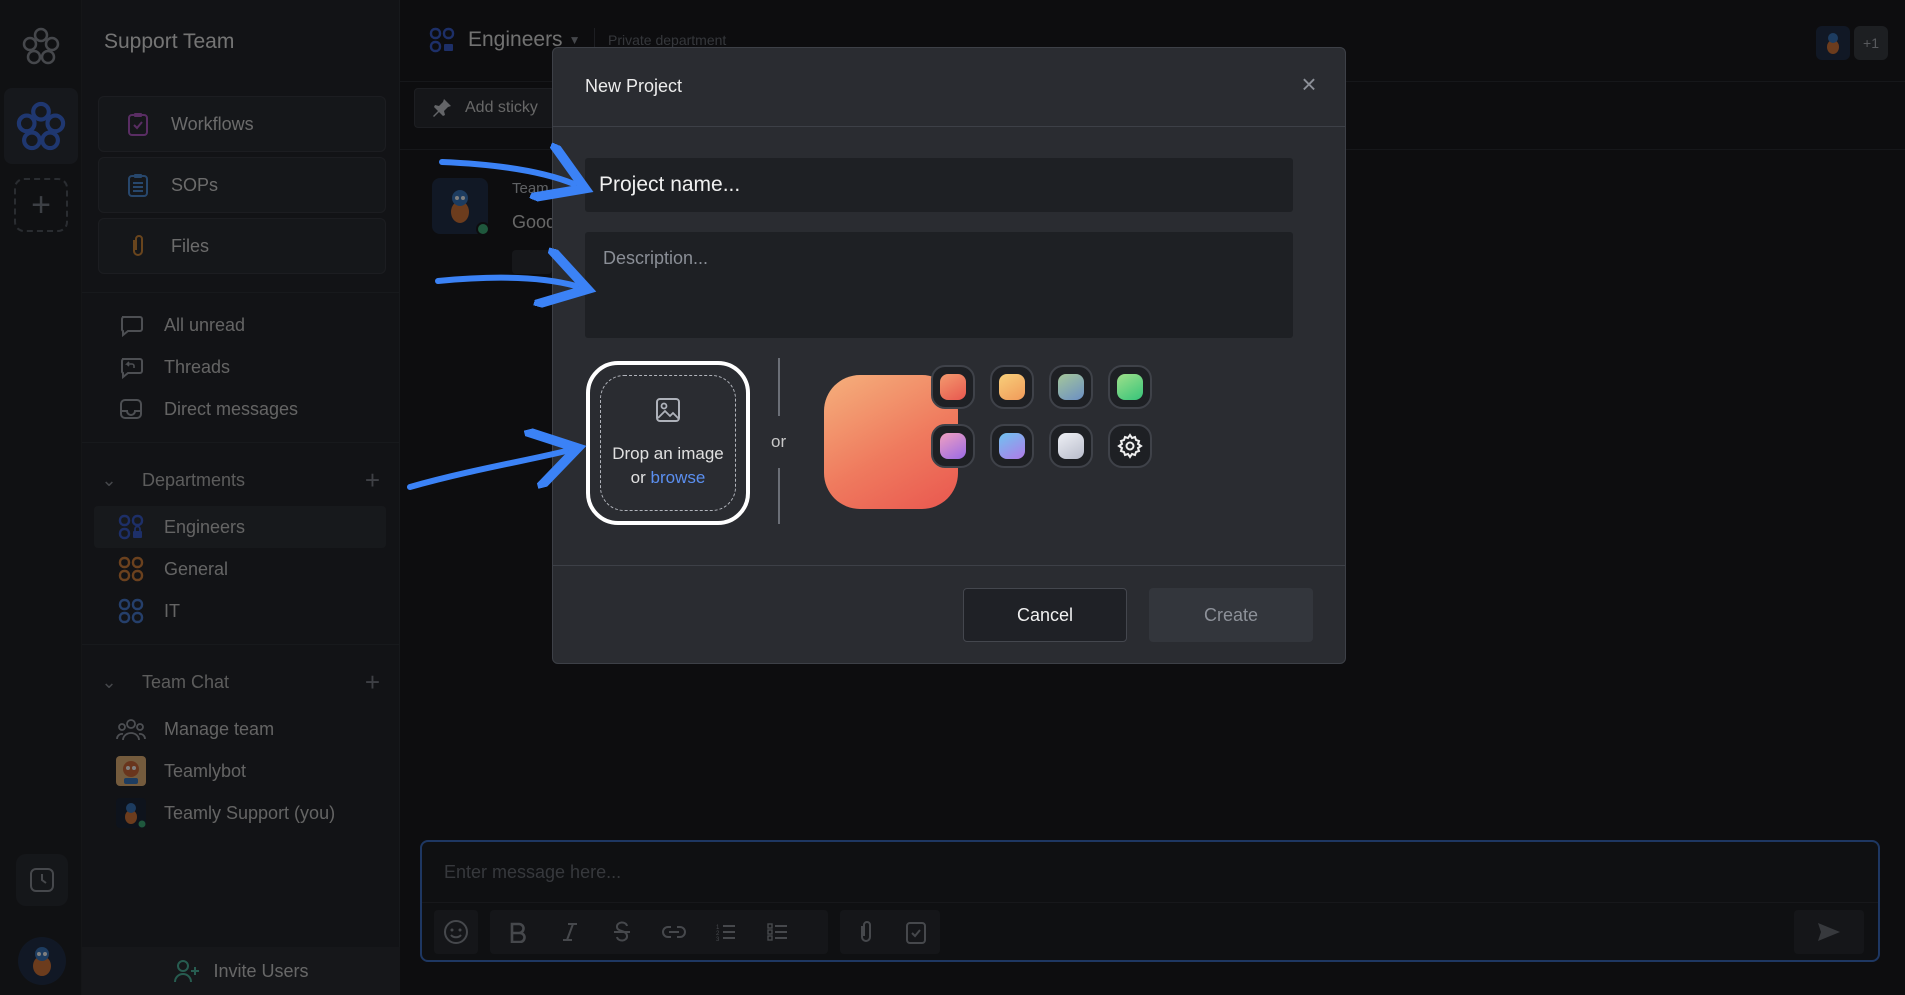 This screenshot has width=1905, height=995. I want to click on browse-link: browse, so click(678, 477).